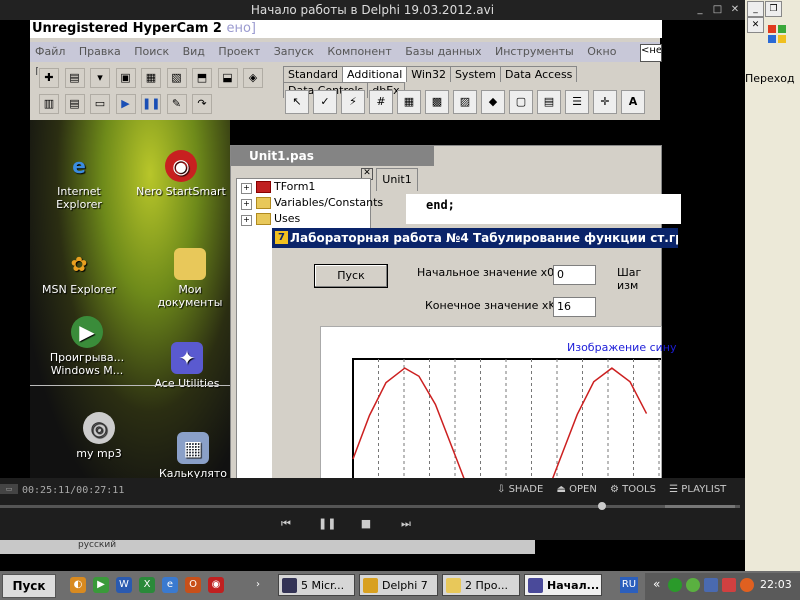 The image size is (800, 600). I want to click on code-editor: end;, so click(543, 209).